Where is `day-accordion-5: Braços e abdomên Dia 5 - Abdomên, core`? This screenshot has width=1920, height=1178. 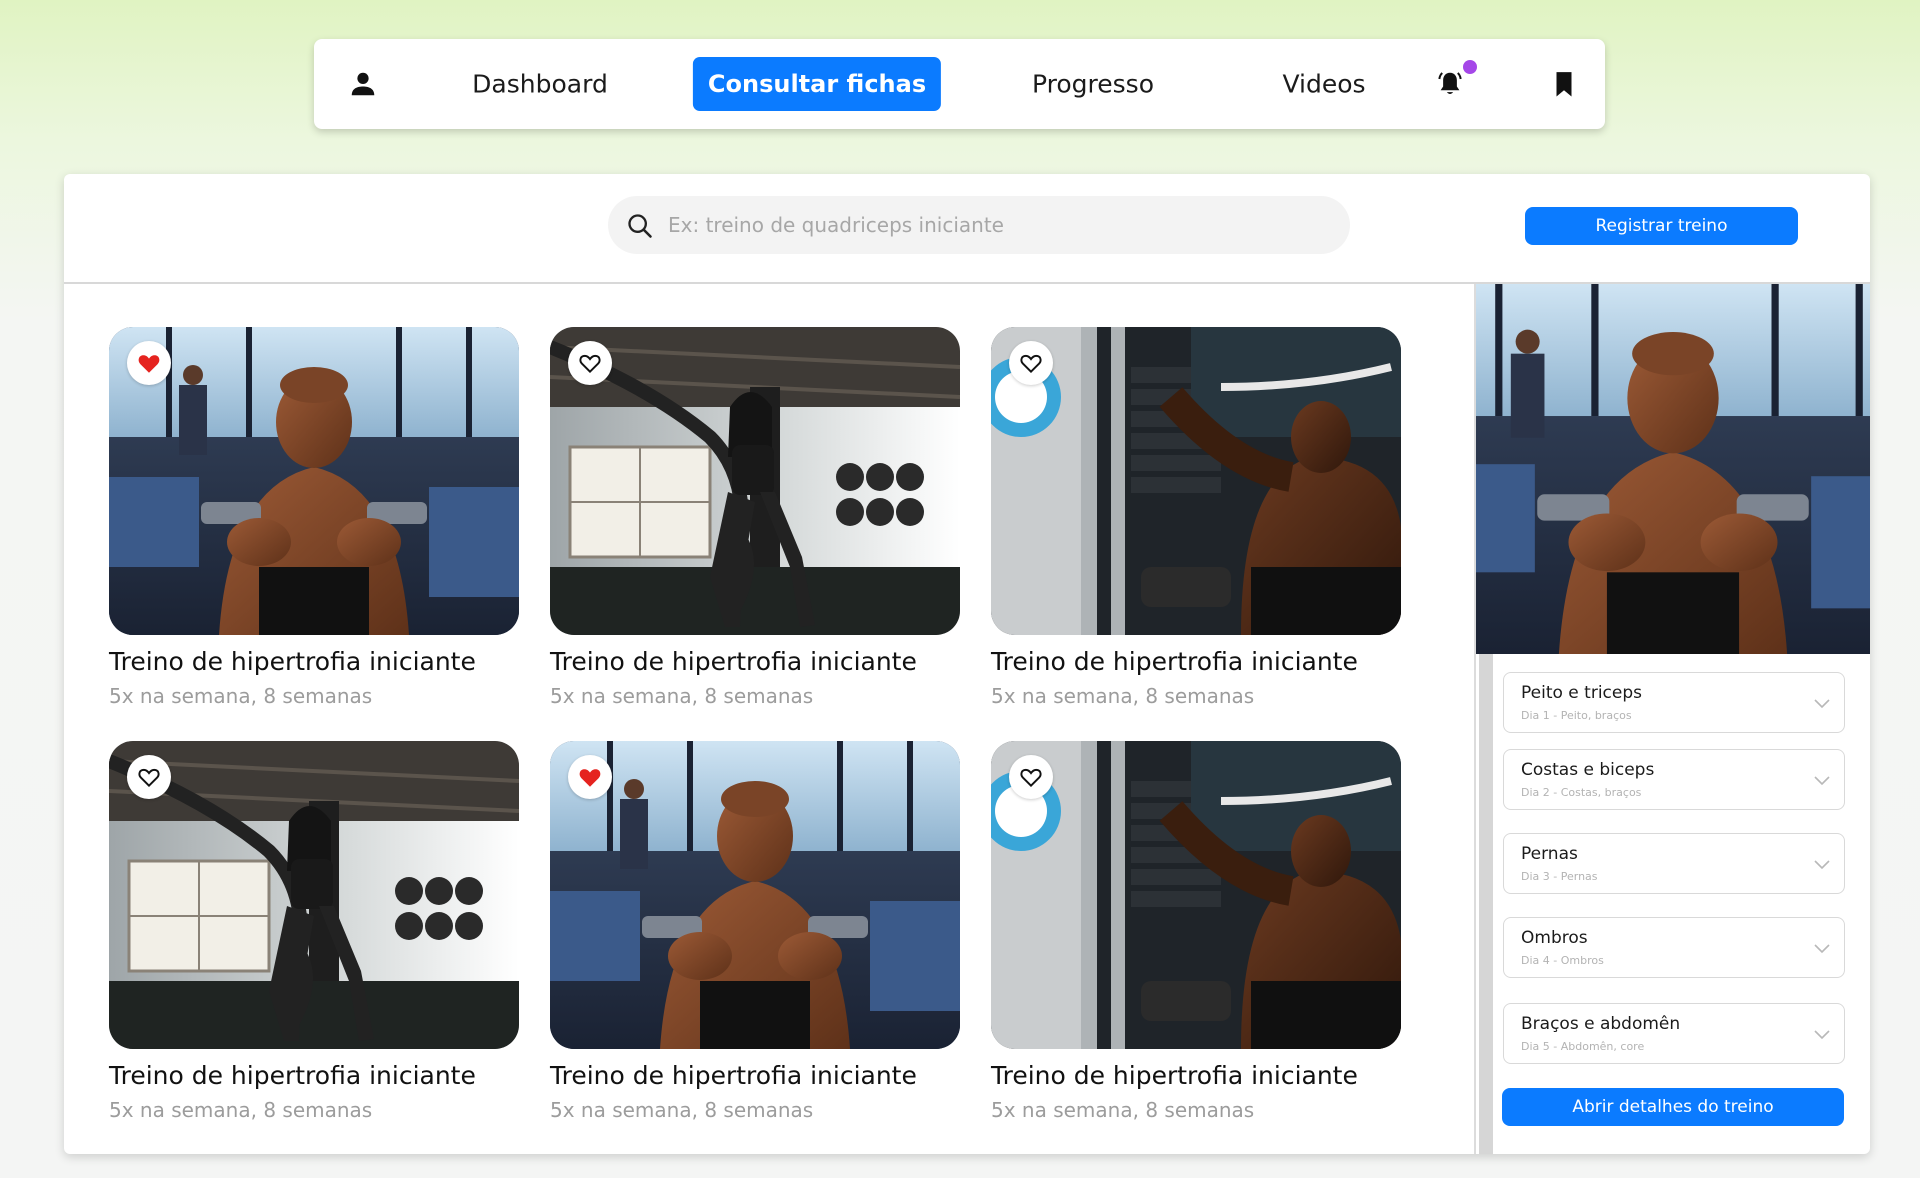 day-accordion-5: Braços e abdomên Dia 5 - Abdomên, core is located at coordinates (1674, 1033).